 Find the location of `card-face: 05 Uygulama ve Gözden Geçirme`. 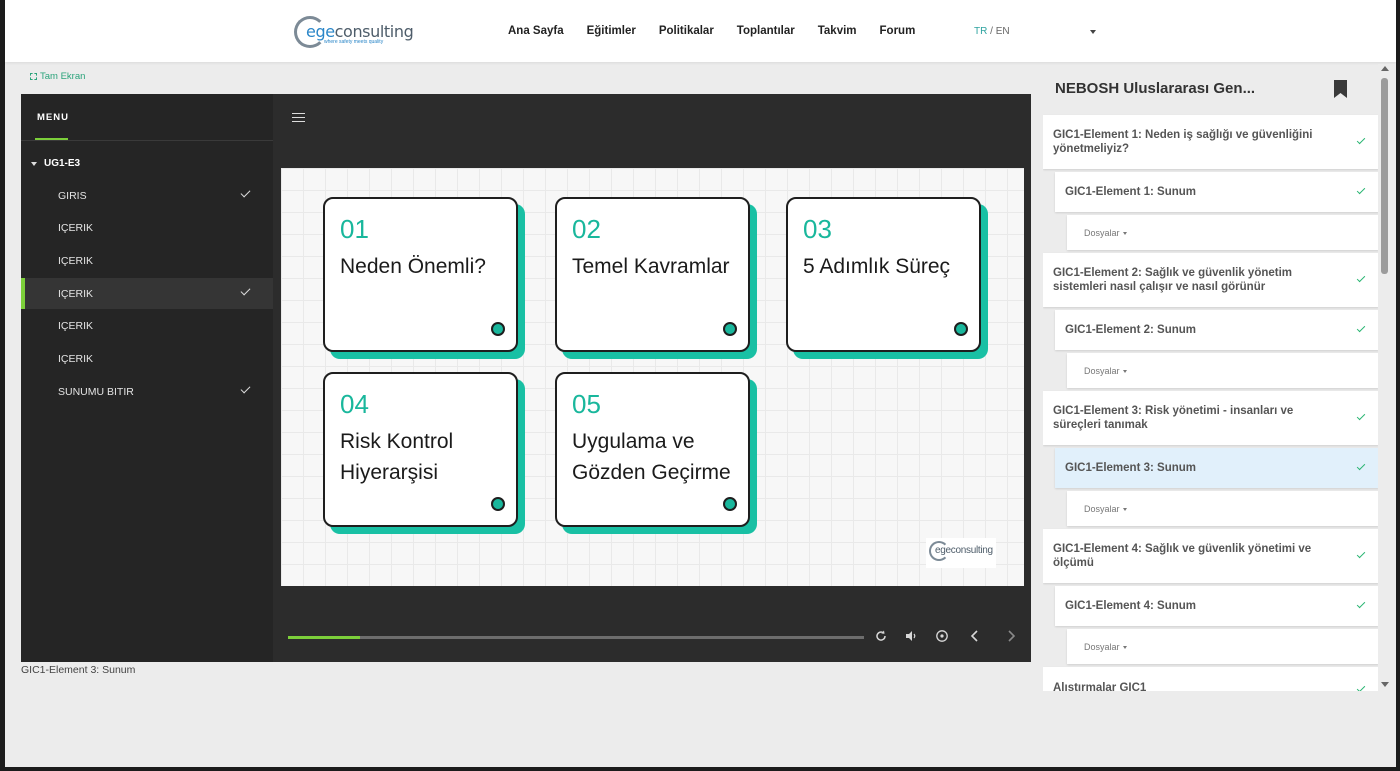

card-face: 05 Uygulama ve Gözden Geçirme is located at coordinates (652, 449).